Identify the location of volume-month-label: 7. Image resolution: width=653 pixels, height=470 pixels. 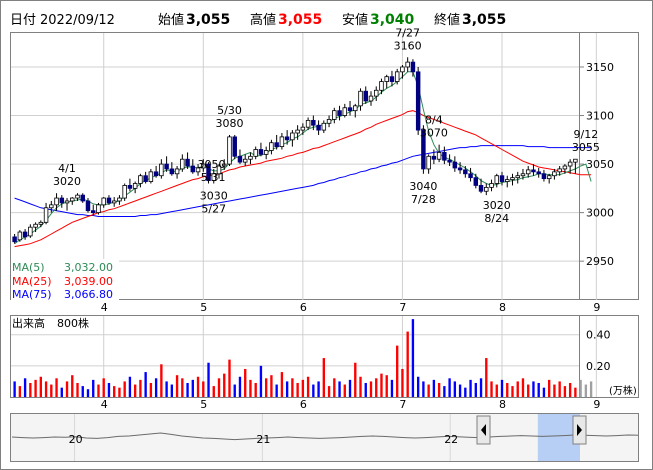
(402, 404).